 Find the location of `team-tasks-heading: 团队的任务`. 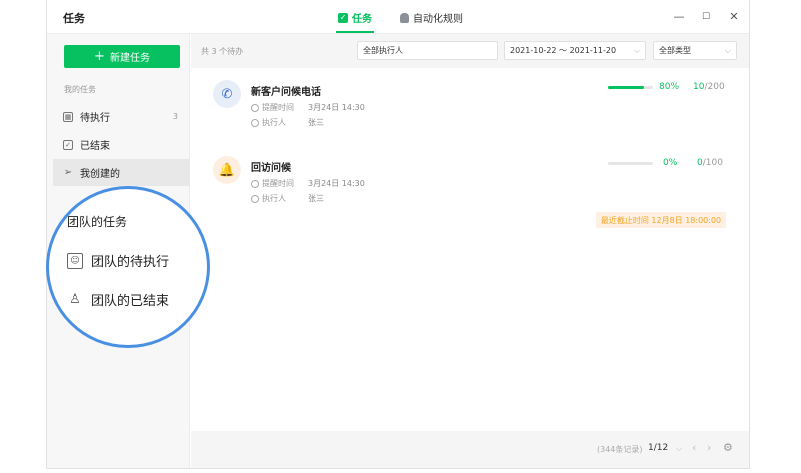

team-tasks-heading: 团队的任务 is located at coordinates (97, 222).